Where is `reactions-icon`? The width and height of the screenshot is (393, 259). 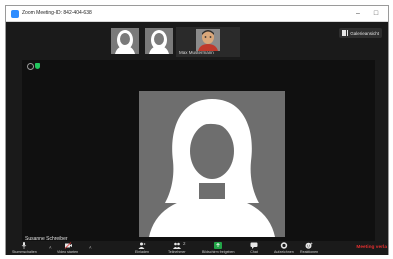 reactions-icon is located at coordinates (309, 245).